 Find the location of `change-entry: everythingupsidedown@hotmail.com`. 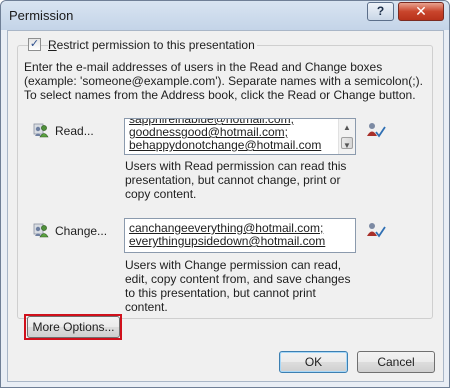

change-entry: everythingupsidedown@hotmail.com is located at coordinates (225, 241).